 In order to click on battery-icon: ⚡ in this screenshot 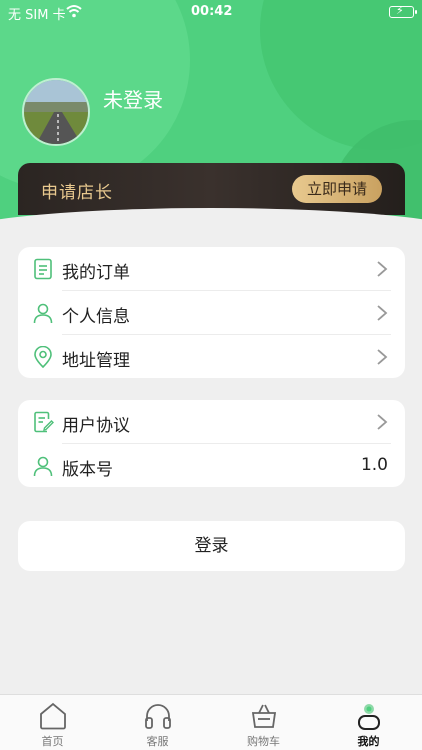, I will do `click(403, 11)`.